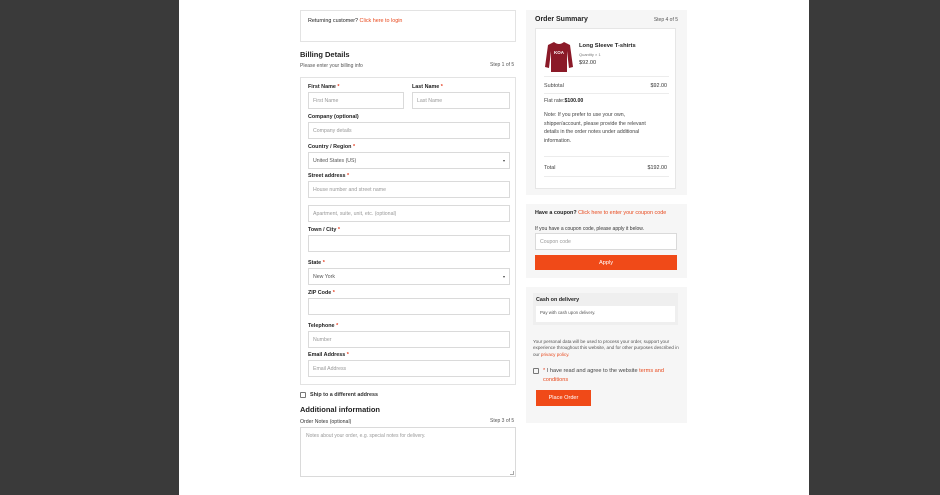 The height and width of the screenshot is (495, 940). Describe the element at coordinates (554, 101) in the screenshot. I see `flat-rate-label: Flat rate:` at that location.